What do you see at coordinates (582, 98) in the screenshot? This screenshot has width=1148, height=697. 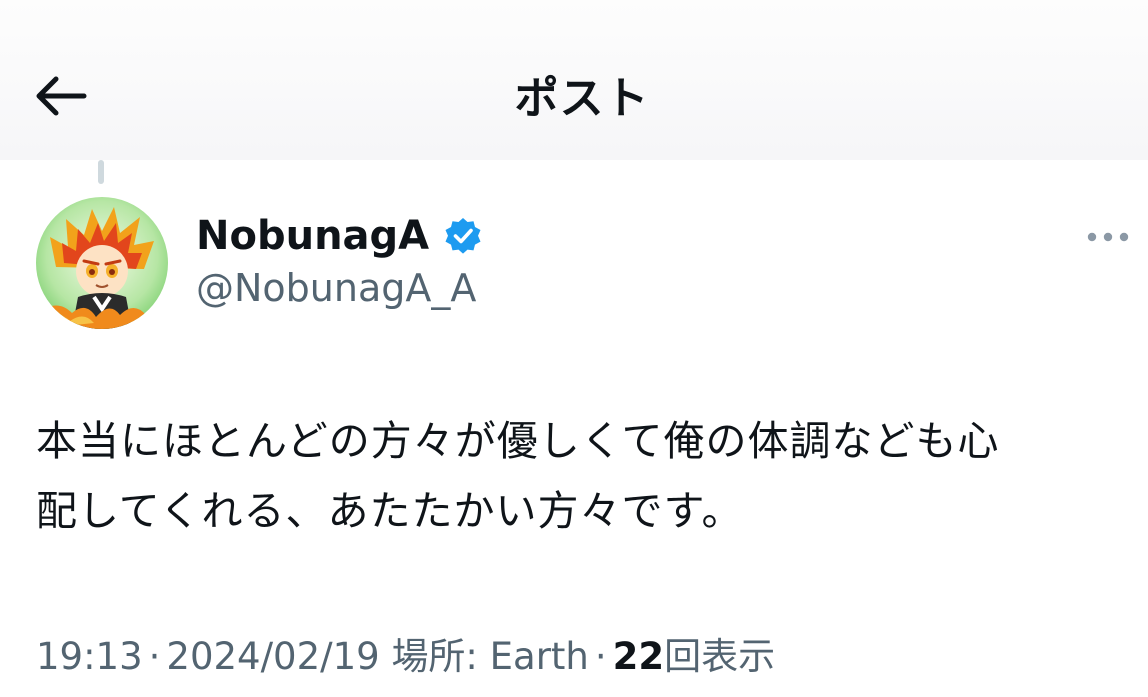 I see `page-title: ポスト` at bounding box center [582, 98].